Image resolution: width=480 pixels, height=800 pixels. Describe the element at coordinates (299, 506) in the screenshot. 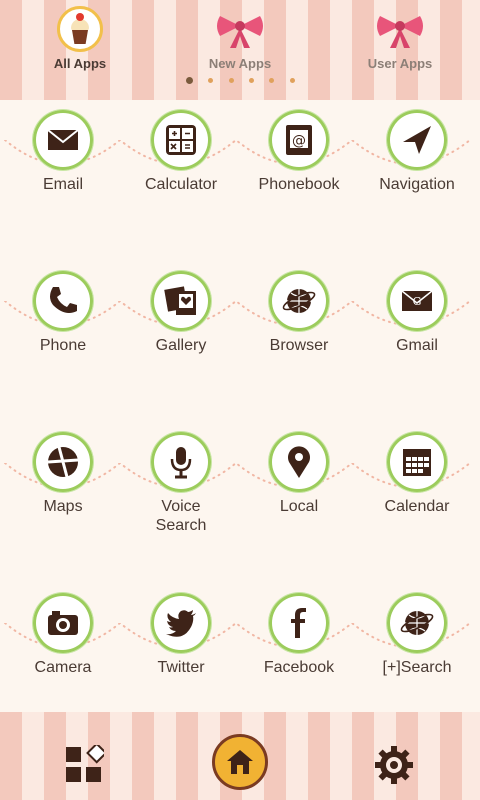

I see `app-label: Local` at that location.